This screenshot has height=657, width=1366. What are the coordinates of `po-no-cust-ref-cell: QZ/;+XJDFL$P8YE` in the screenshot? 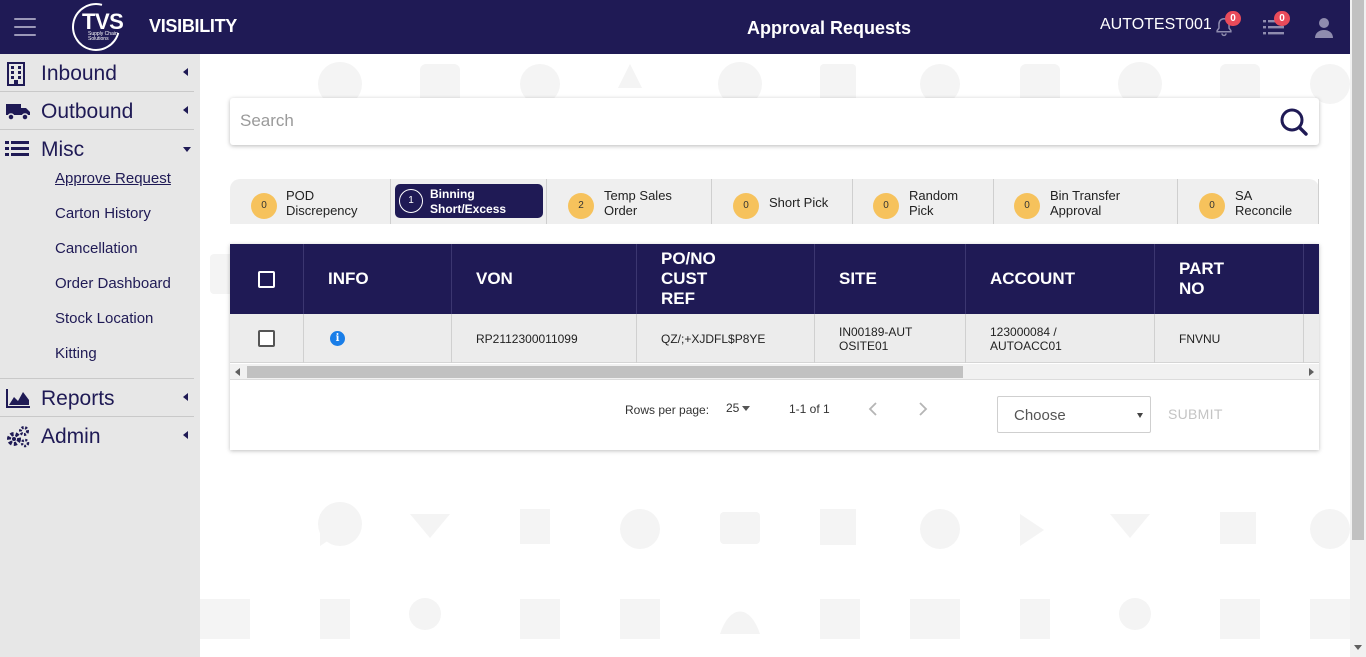 It's located at (726, 338).